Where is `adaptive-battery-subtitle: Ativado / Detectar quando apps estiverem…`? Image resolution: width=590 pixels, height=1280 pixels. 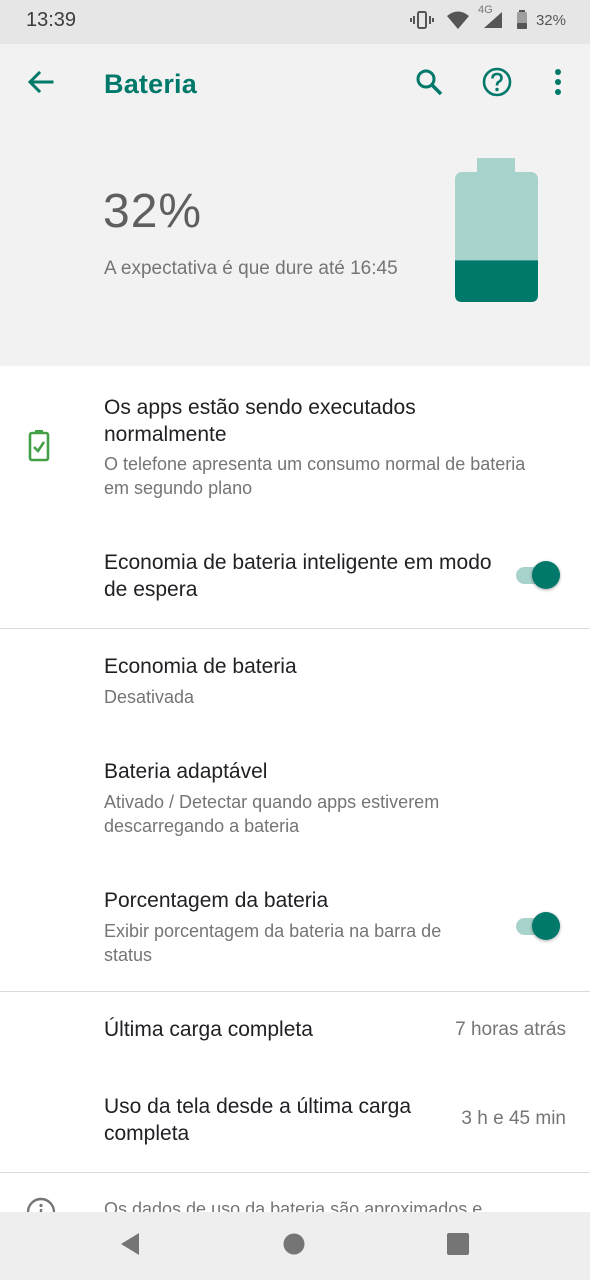 adaptive-battery-subtitle: Ativado / Detectar quando apps estiverem… is located at coordinates (272, 814).